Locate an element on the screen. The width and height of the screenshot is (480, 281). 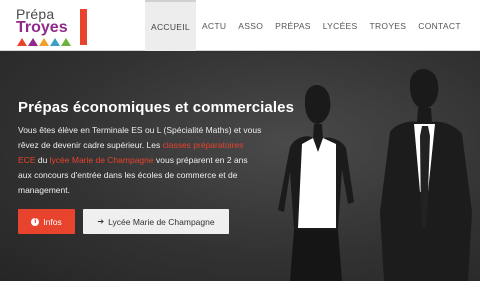
infos-button-label: Infos is located at coordinates (52, 221).